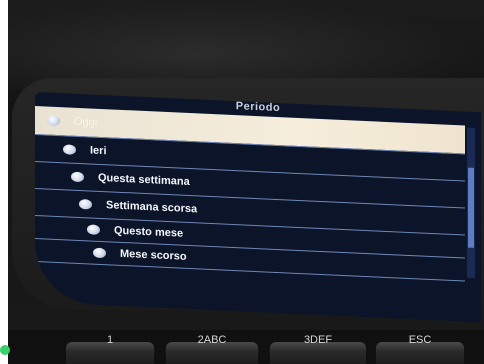  I want to click on key-1: 1, so click(110, 349).